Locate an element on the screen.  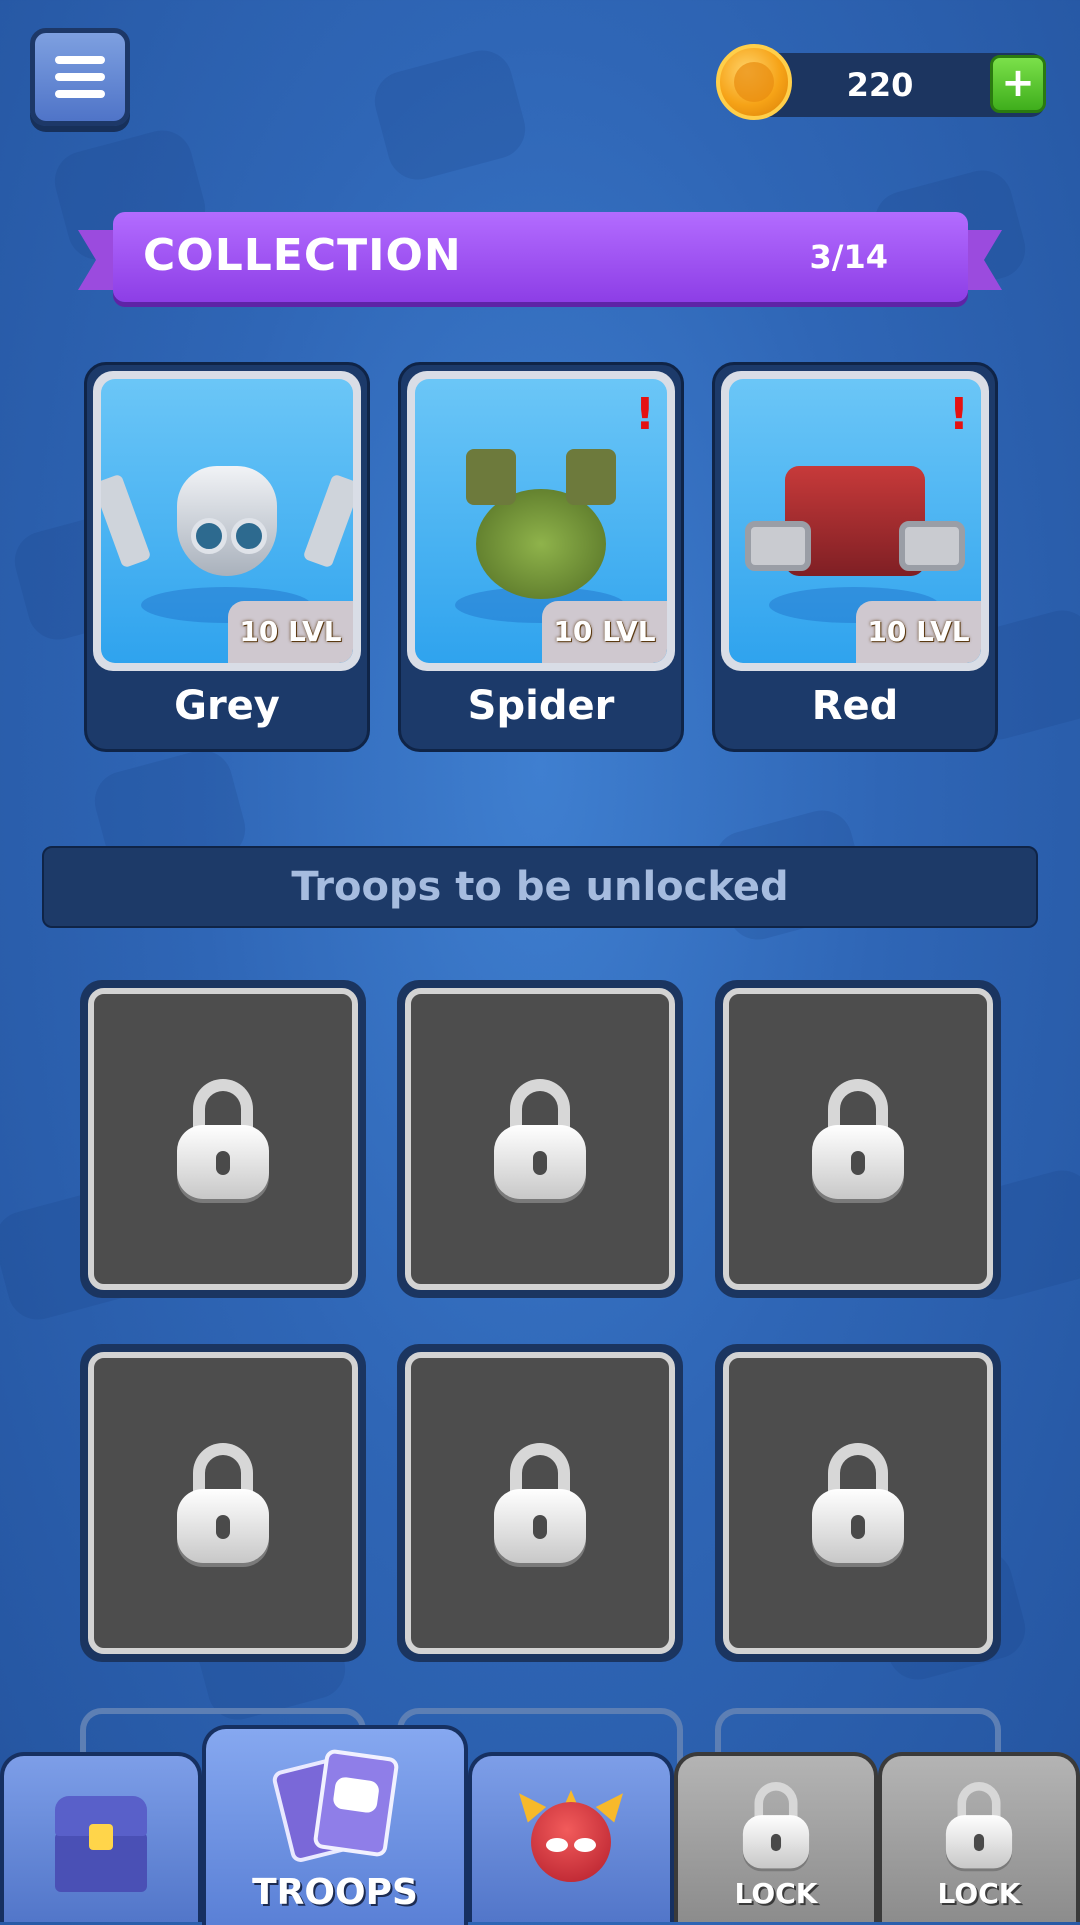
tab-locked-1: LOCK is located at coordinates (776, 1837).